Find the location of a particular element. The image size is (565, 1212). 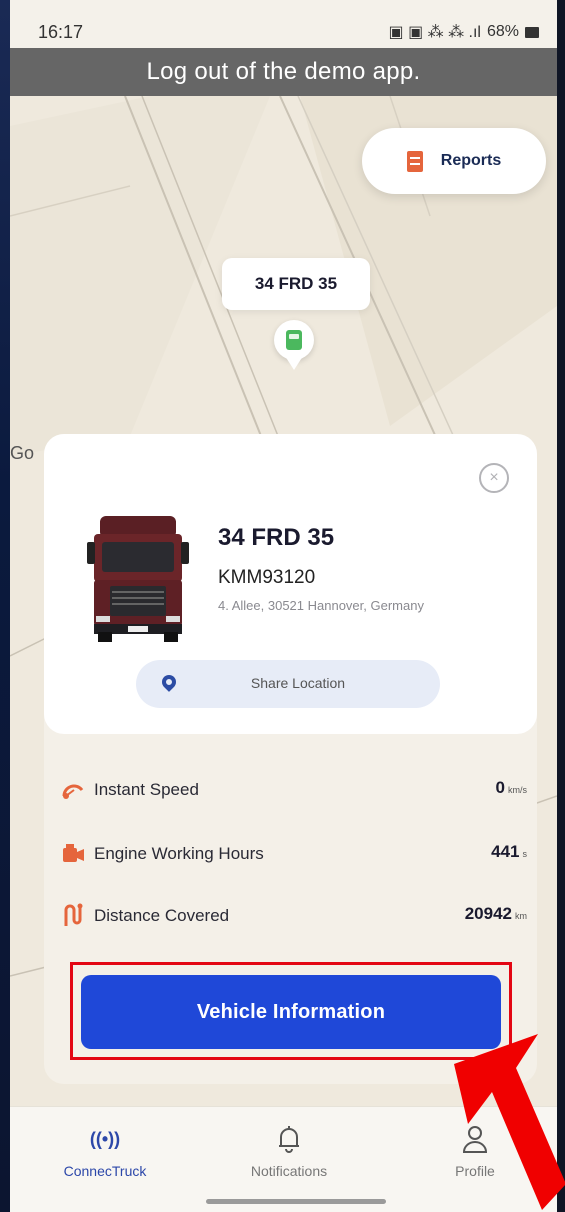

metric-label: Instant Speed is located at coordinates (146, 789).